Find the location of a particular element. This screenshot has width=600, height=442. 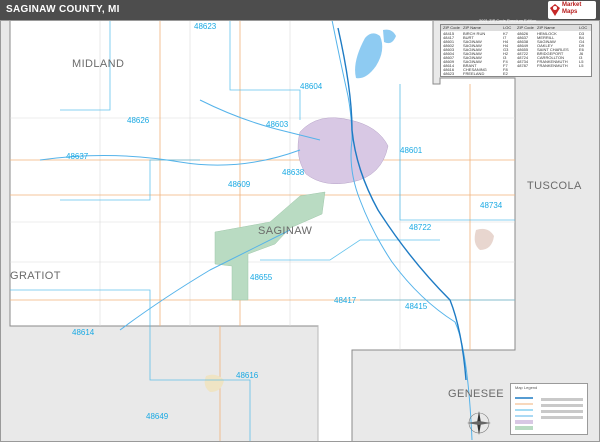

map-header: SAGINAW COUNTY, MI Market Maps is located at coordinates (300, 10).